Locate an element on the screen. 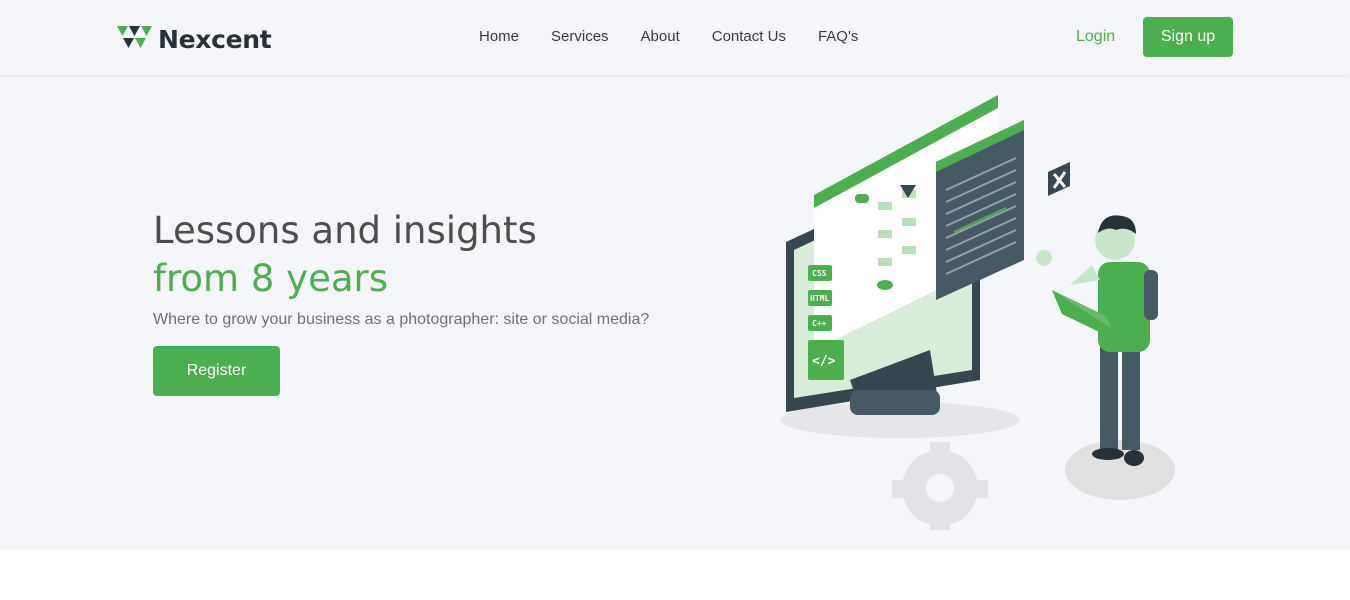 This screenshot has height=600, width=1350. nav-link-about: About is located at coordinates (660, 36).